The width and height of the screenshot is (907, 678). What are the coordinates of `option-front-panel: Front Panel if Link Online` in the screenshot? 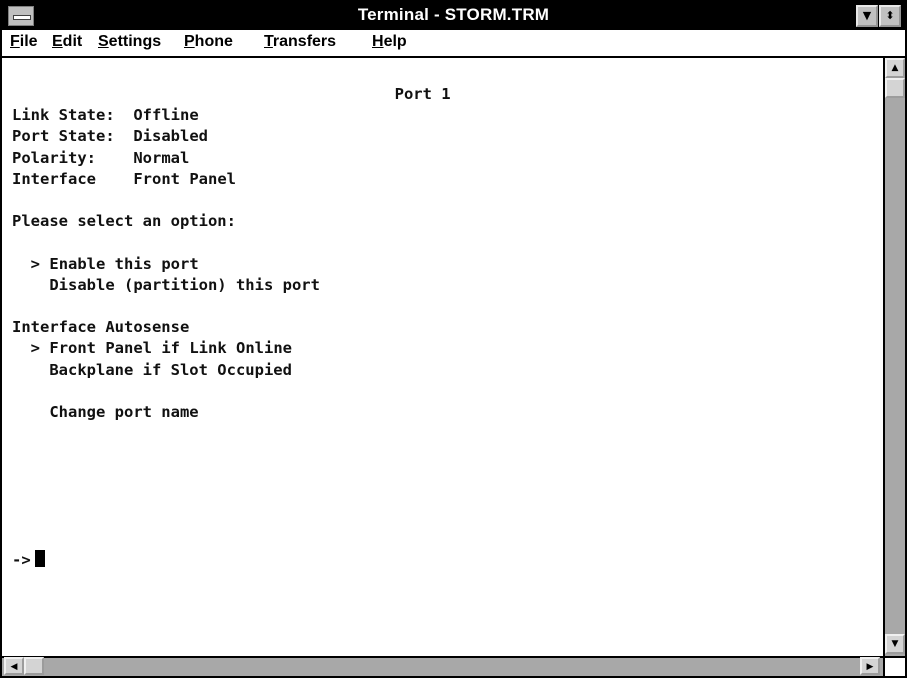 It's located at (170, 348).